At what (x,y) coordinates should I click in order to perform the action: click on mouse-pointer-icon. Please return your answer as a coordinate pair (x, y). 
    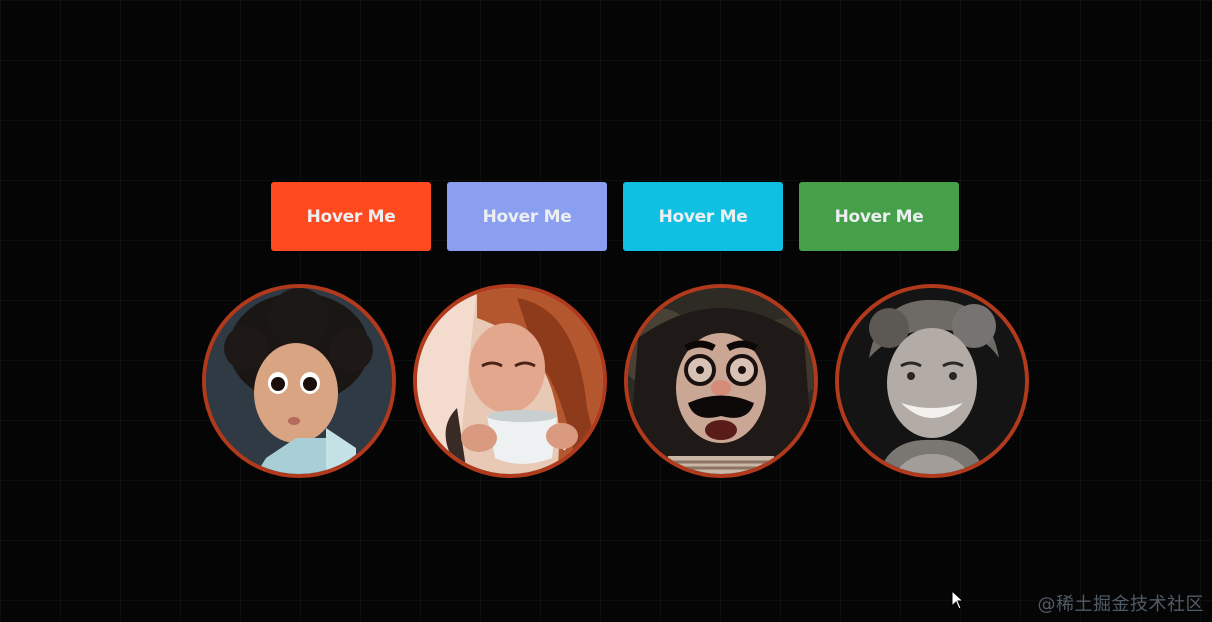
    Looking at the image, I should click on (958, 600).